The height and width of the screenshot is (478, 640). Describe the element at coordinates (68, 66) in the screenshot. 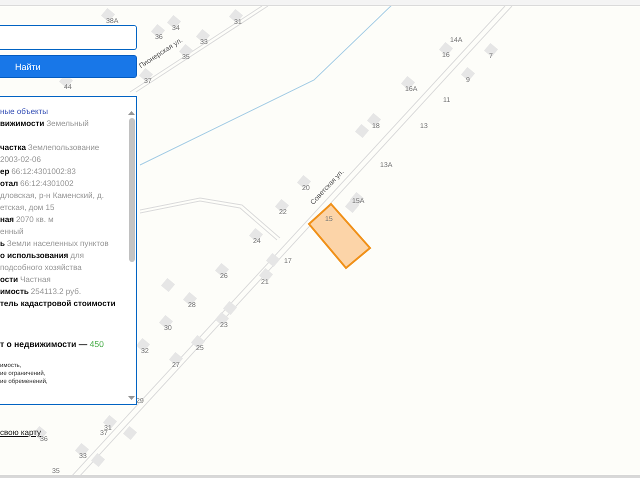

I see `search-button: Найти` at that location.